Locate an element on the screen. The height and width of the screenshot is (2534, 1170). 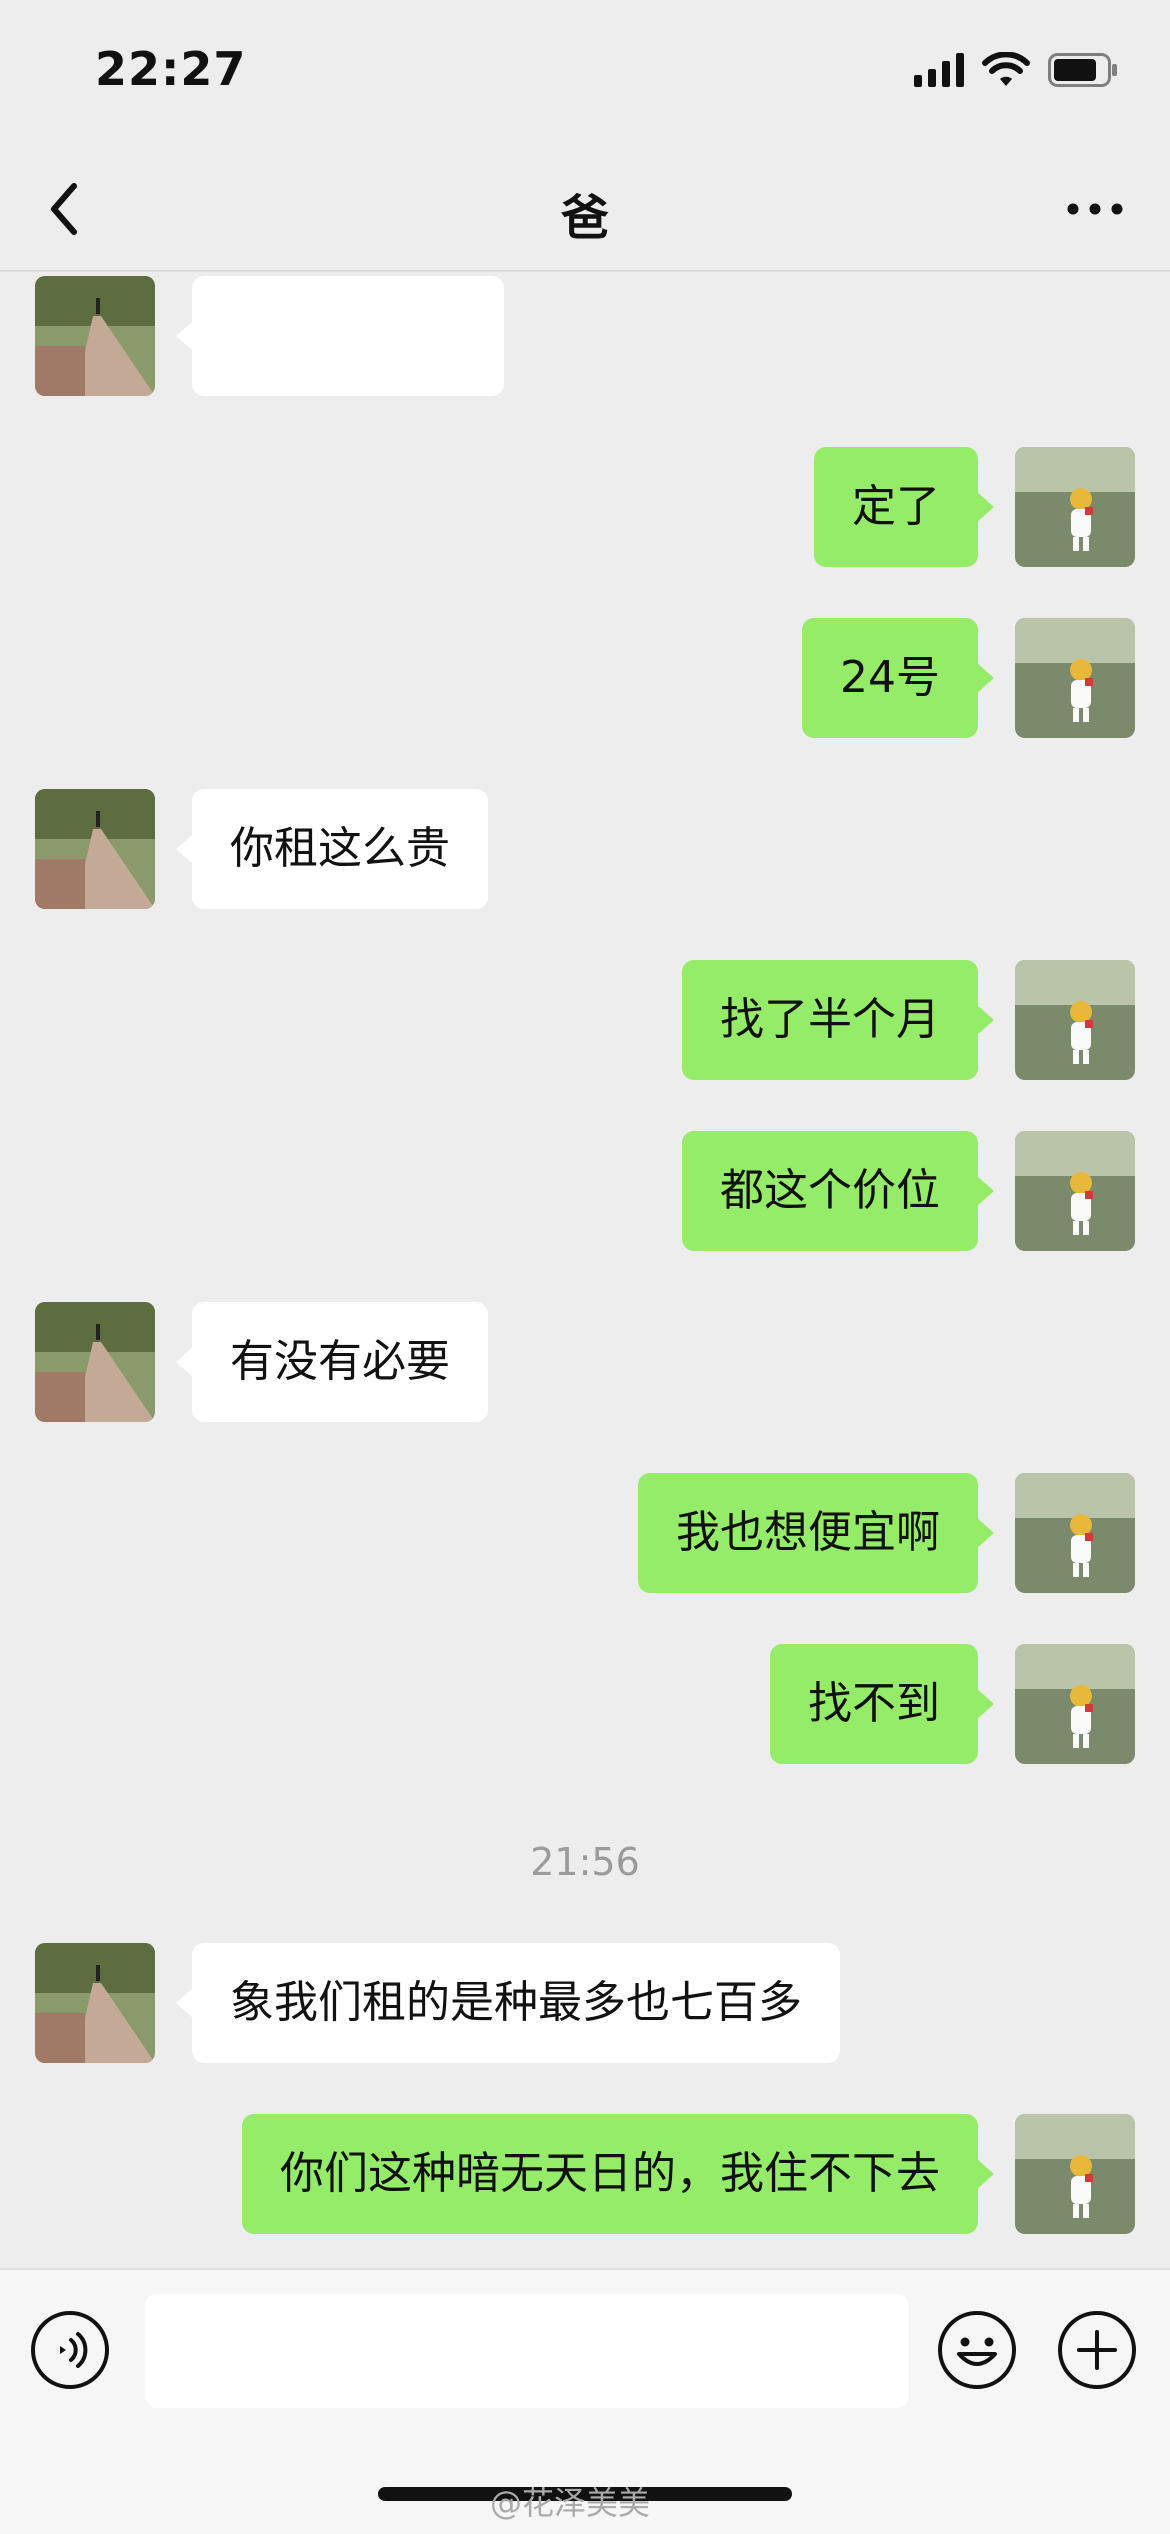
more-dots-icon is located at coordinates (1095, 209).